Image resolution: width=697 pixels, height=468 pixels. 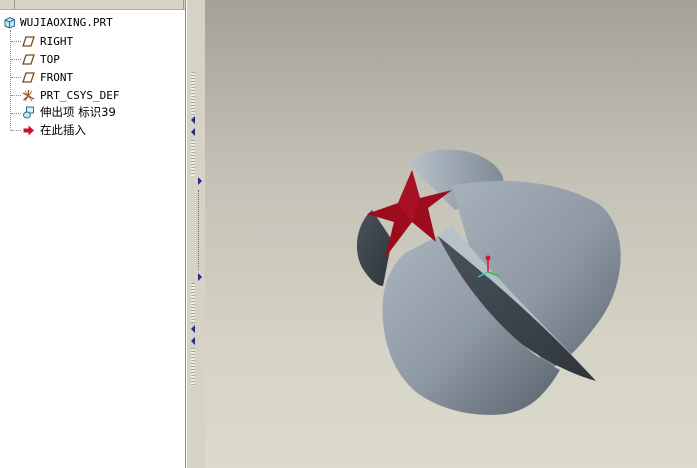 What do you see at coordinates (92, 59) in the screenshot?
I see `tree-item-top: TOP` at bounding box center [92, 59].